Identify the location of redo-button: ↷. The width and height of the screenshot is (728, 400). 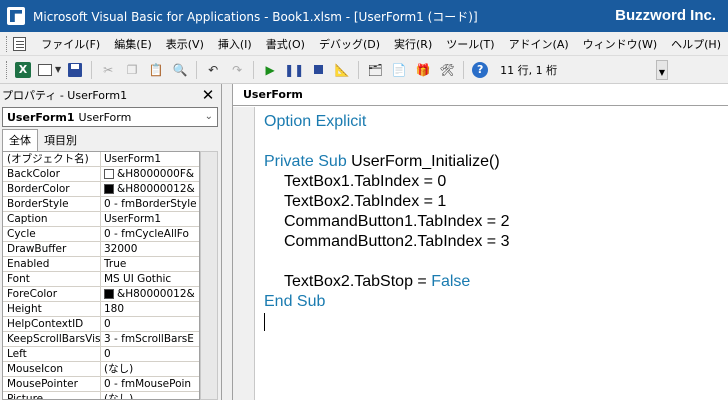
(237, 70).